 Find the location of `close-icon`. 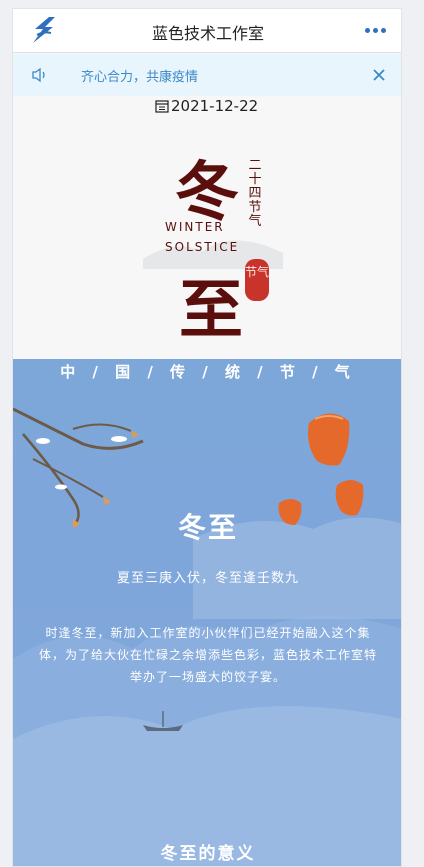

close-icon is located at coordinates (379, 75).